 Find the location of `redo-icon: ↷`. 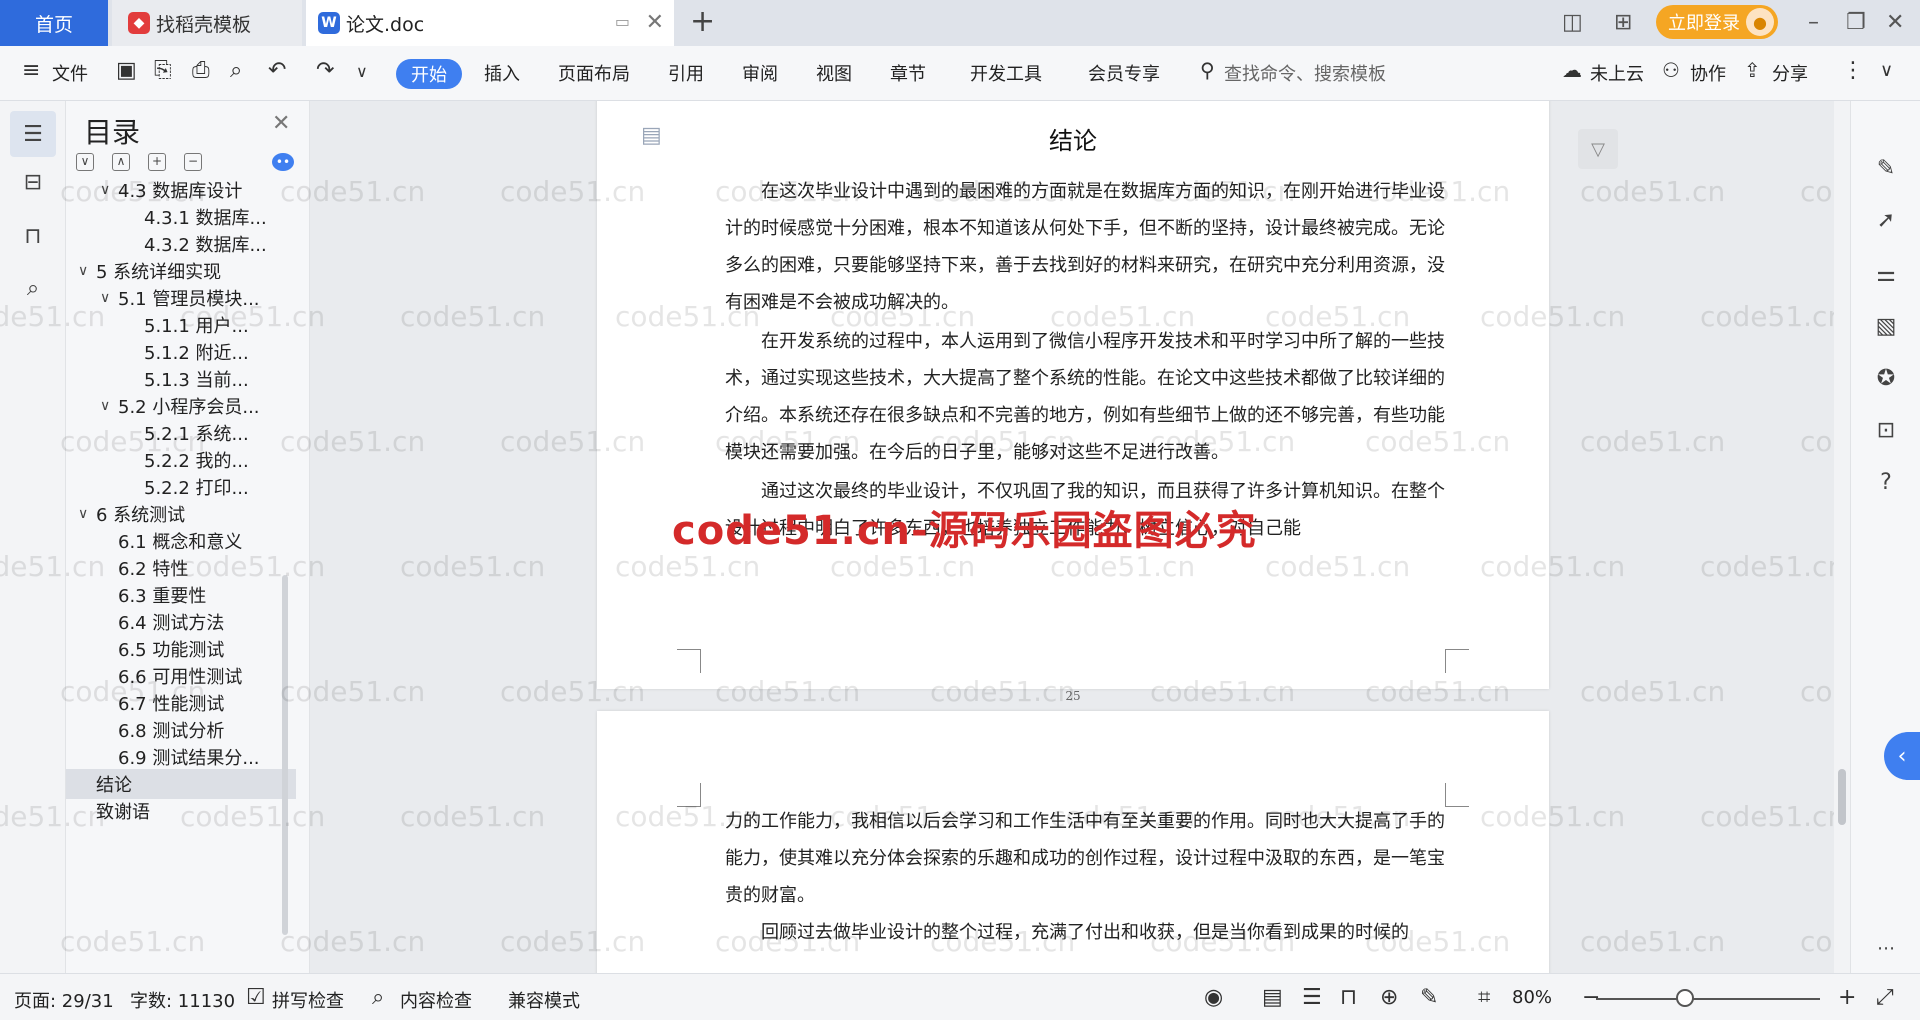

redo-icon: ↷ is located at coordinates (325, 70).